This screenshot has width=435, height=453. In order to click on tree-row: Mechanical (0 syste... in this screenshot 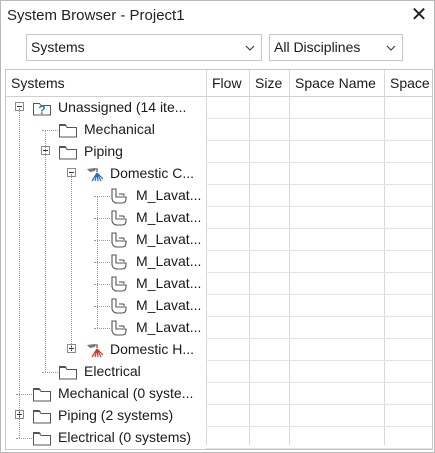, I will do `click(219, 394)`.